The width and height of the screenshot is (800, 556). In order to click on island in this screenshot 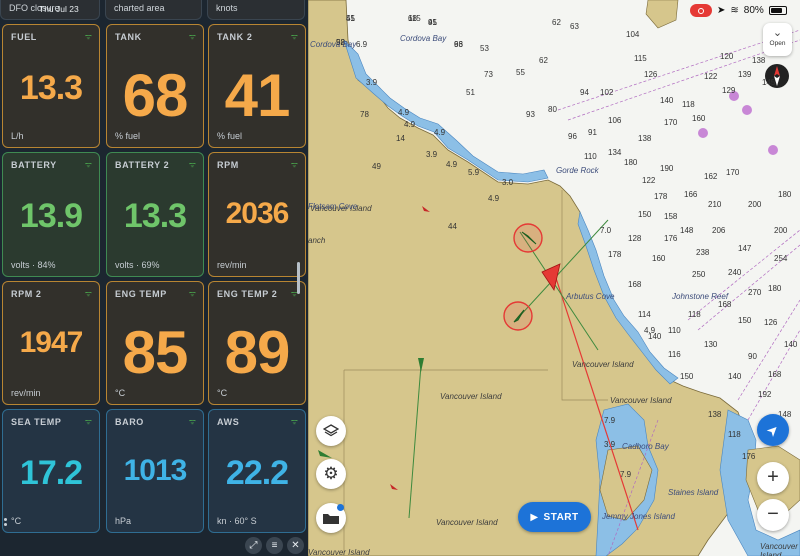, I will do `click(662, 14)`.